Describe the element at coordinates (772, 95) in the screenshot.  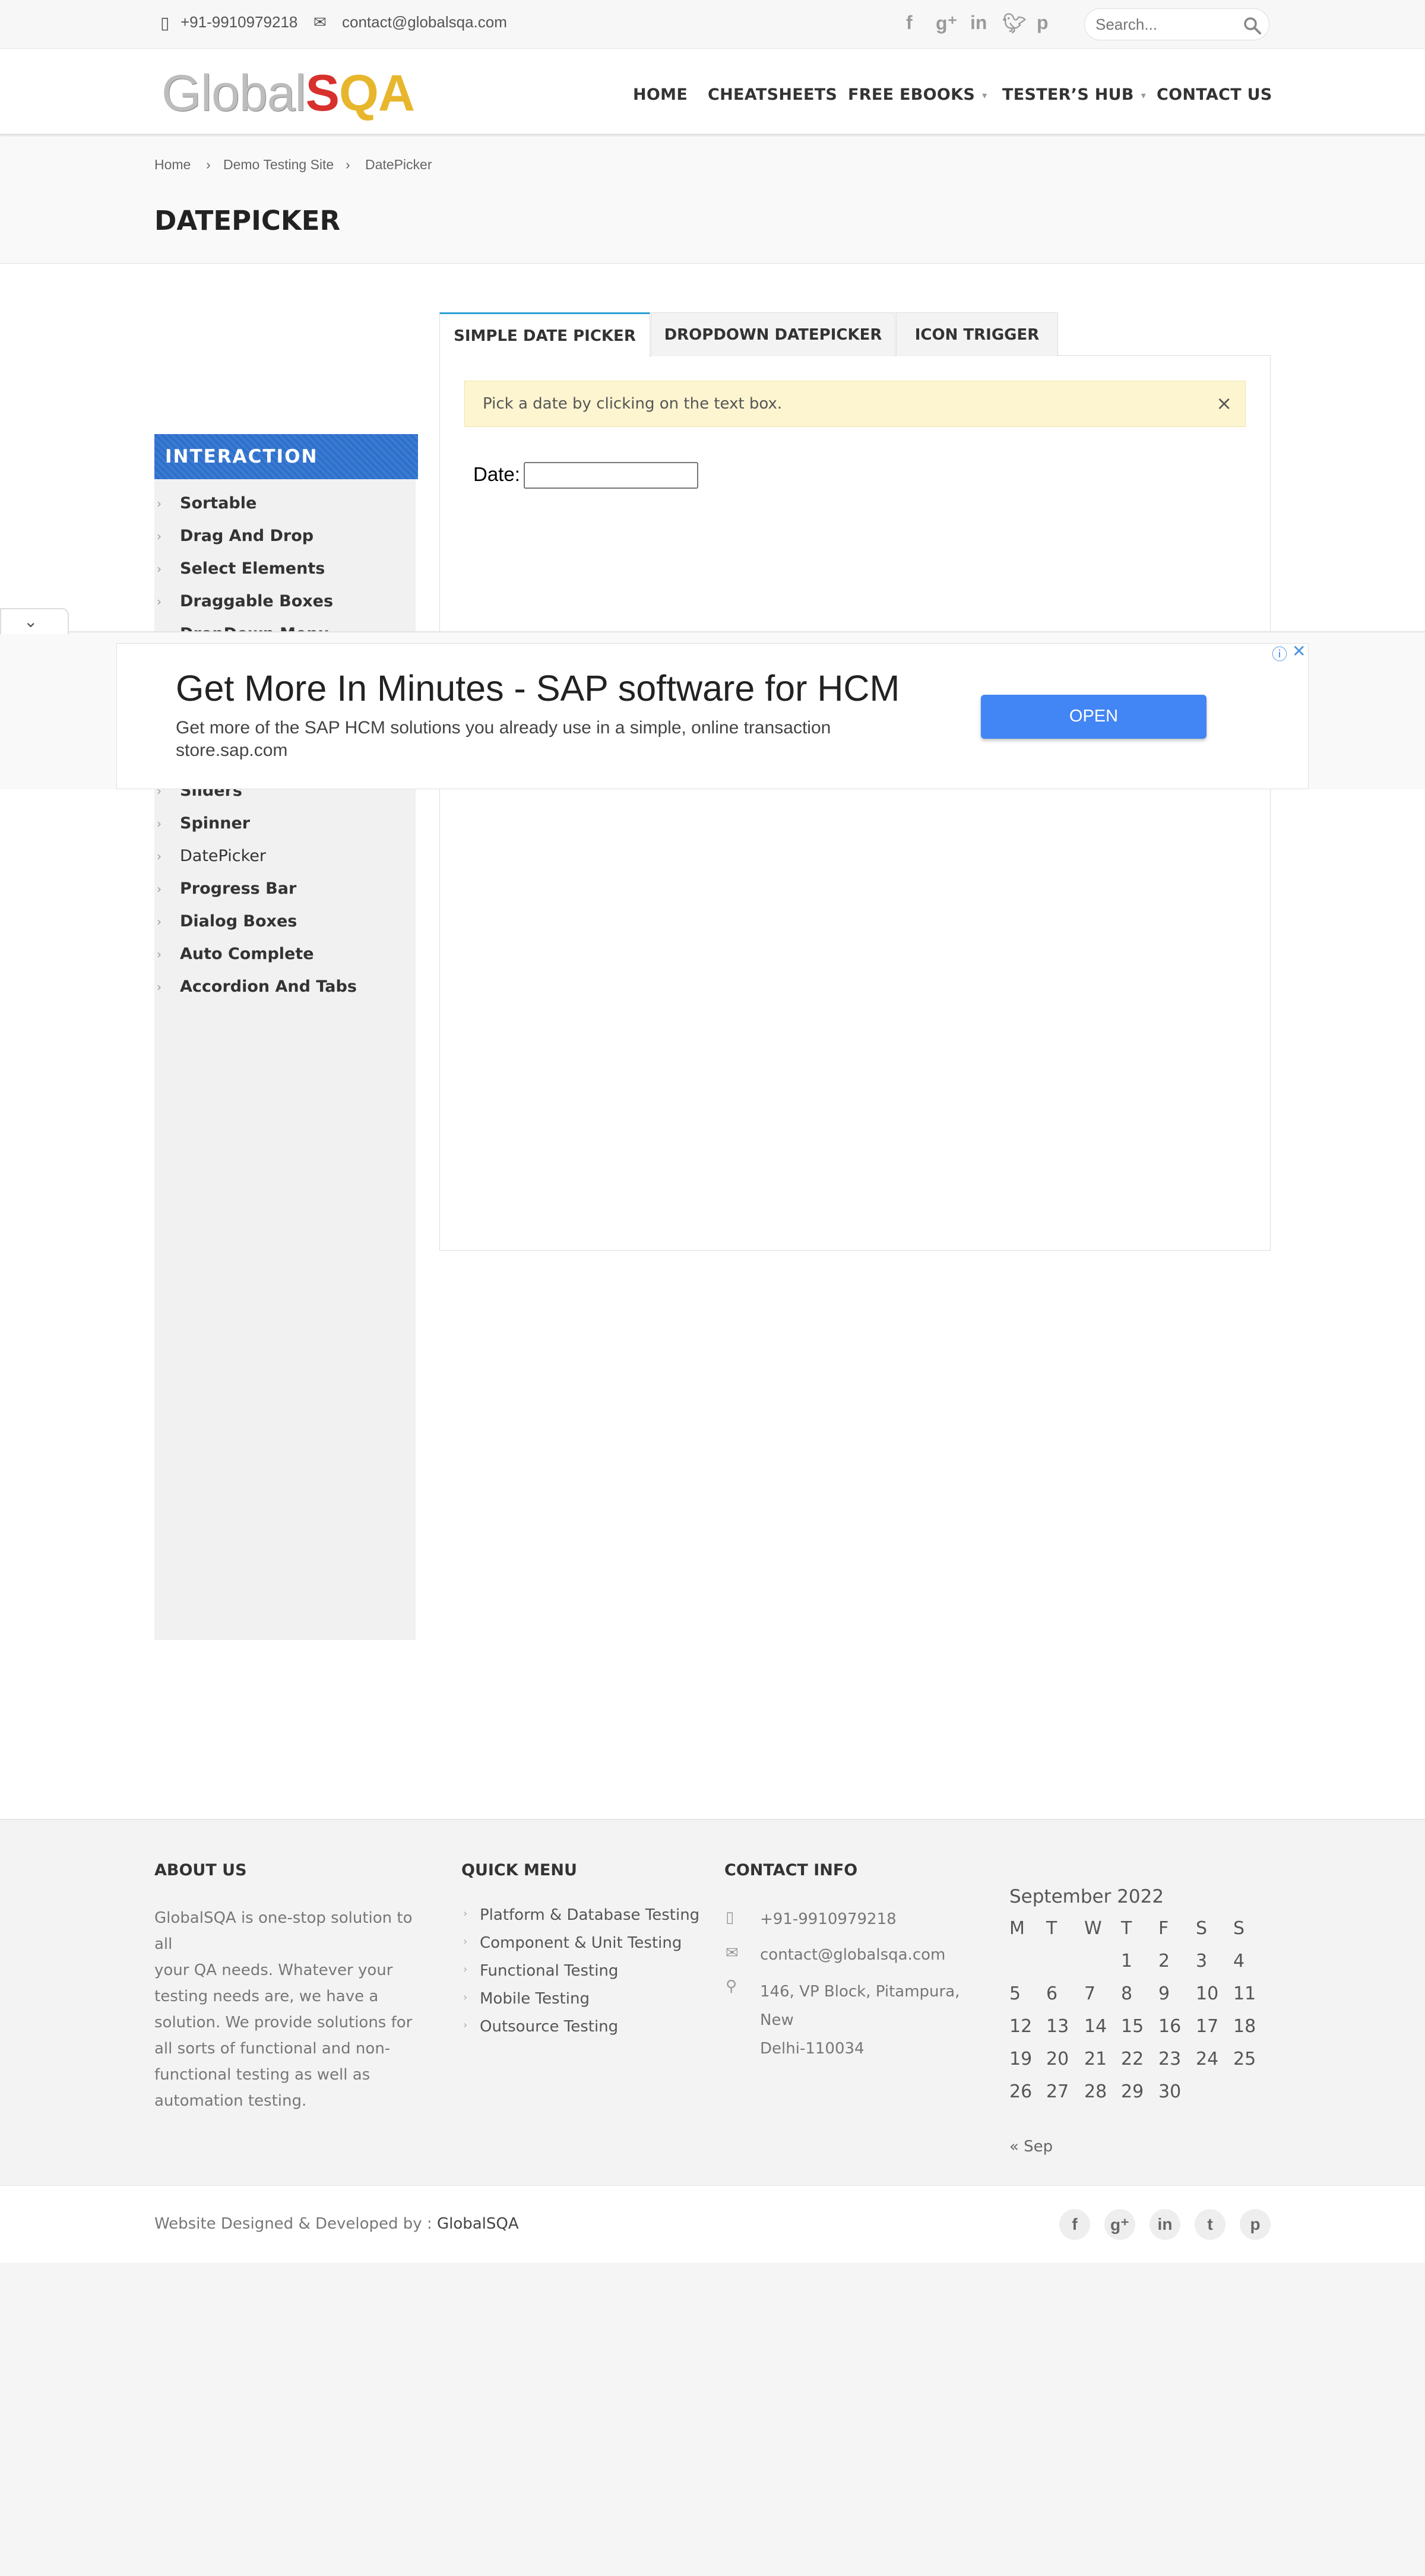
I see `nav-cheatsheets: CHEATSHEETS` at that location.